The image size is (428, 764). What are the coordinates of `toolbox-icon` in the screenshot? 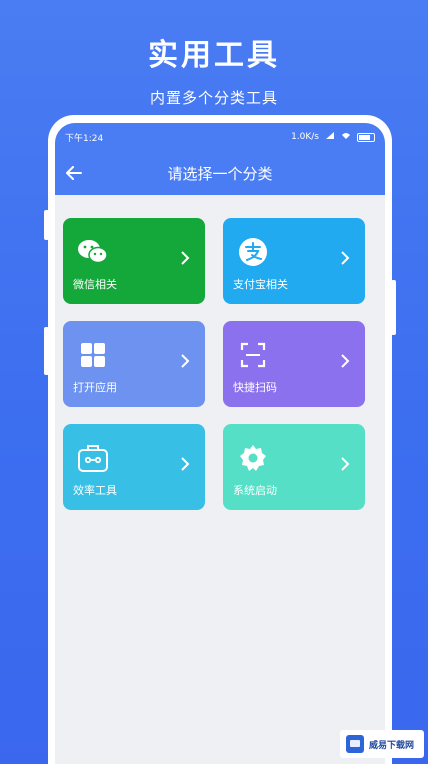 It's located at (93, 458).